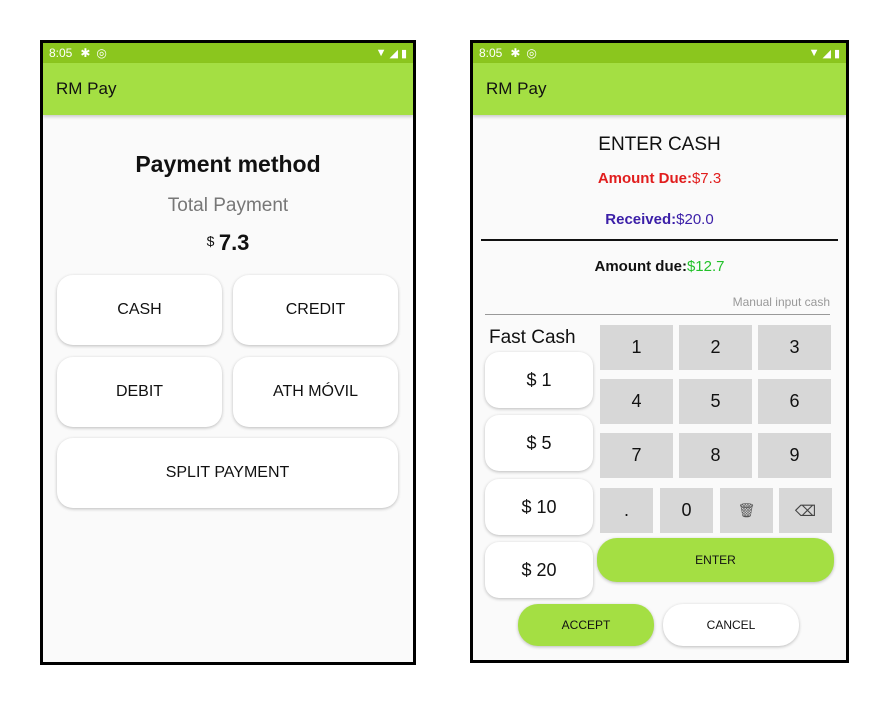  I want to click on enter-cash-title: ENTER CASH, so click(659, 144).